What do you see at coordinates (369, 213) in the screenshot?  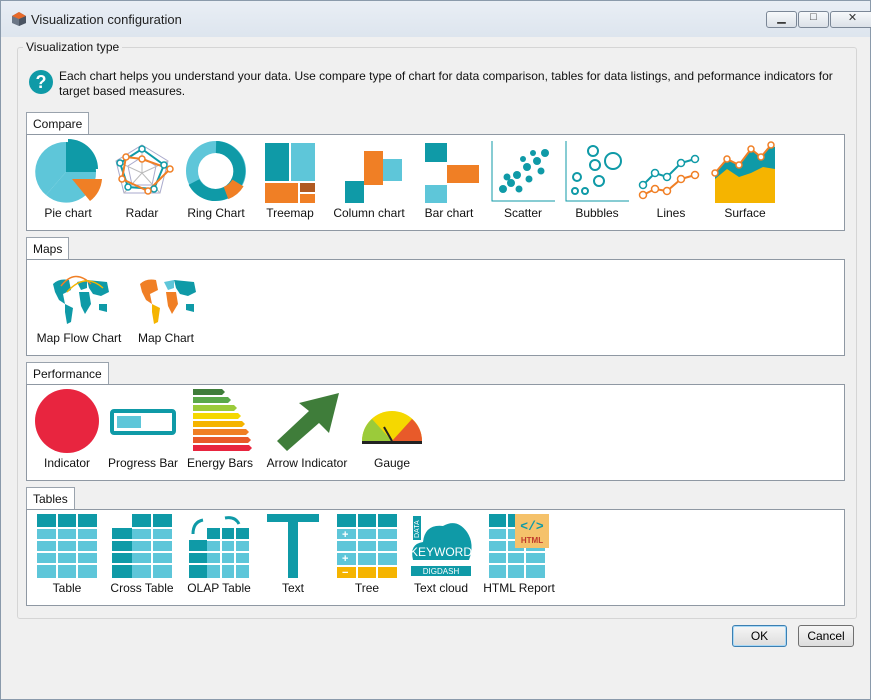 I see `item-label: Column chart` at bounding box center [369, 213].